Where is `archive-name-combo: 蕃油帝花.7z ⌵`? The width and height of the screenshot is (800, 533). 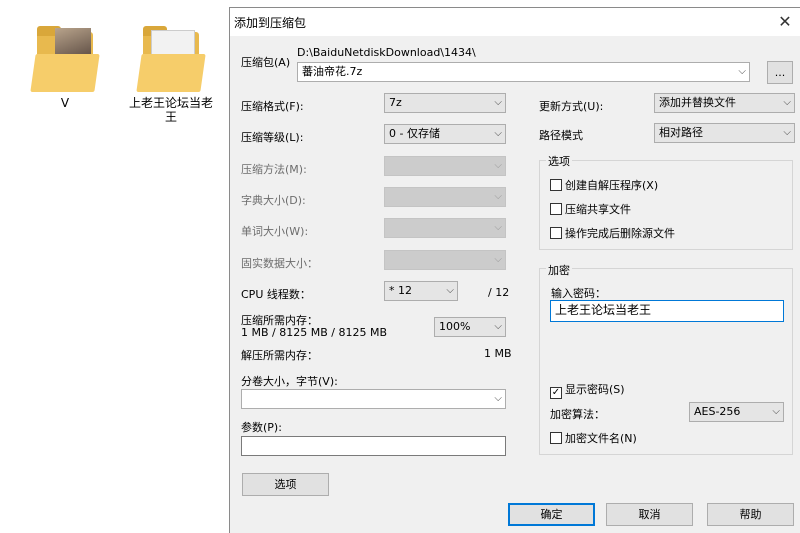
archive-name-combo: 蕃油帝花.7z ⌵ is located at coordinates (523, 72).